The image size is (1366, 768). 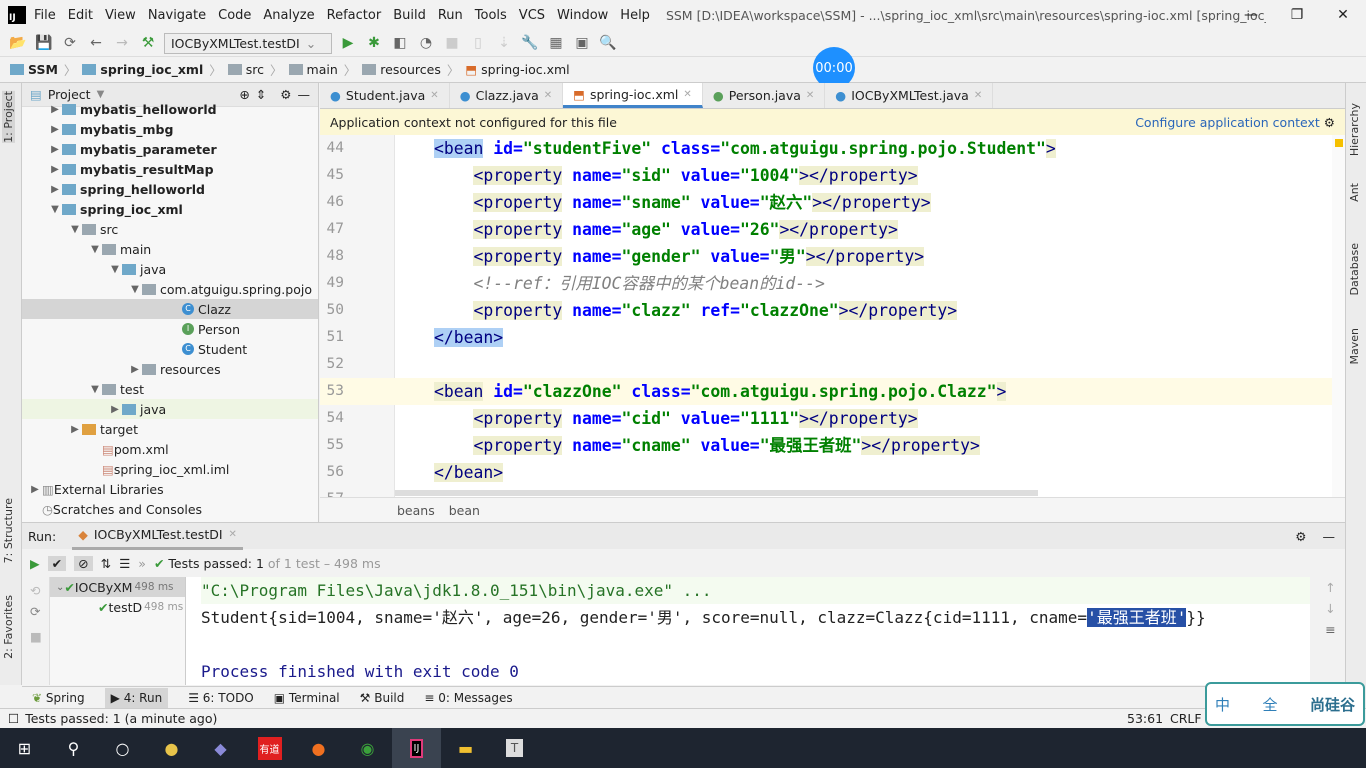 What do you see at coordinates (318, 748) in the screenshot?
I see `firefox-icon: ●` at bounding box center [318, 748].